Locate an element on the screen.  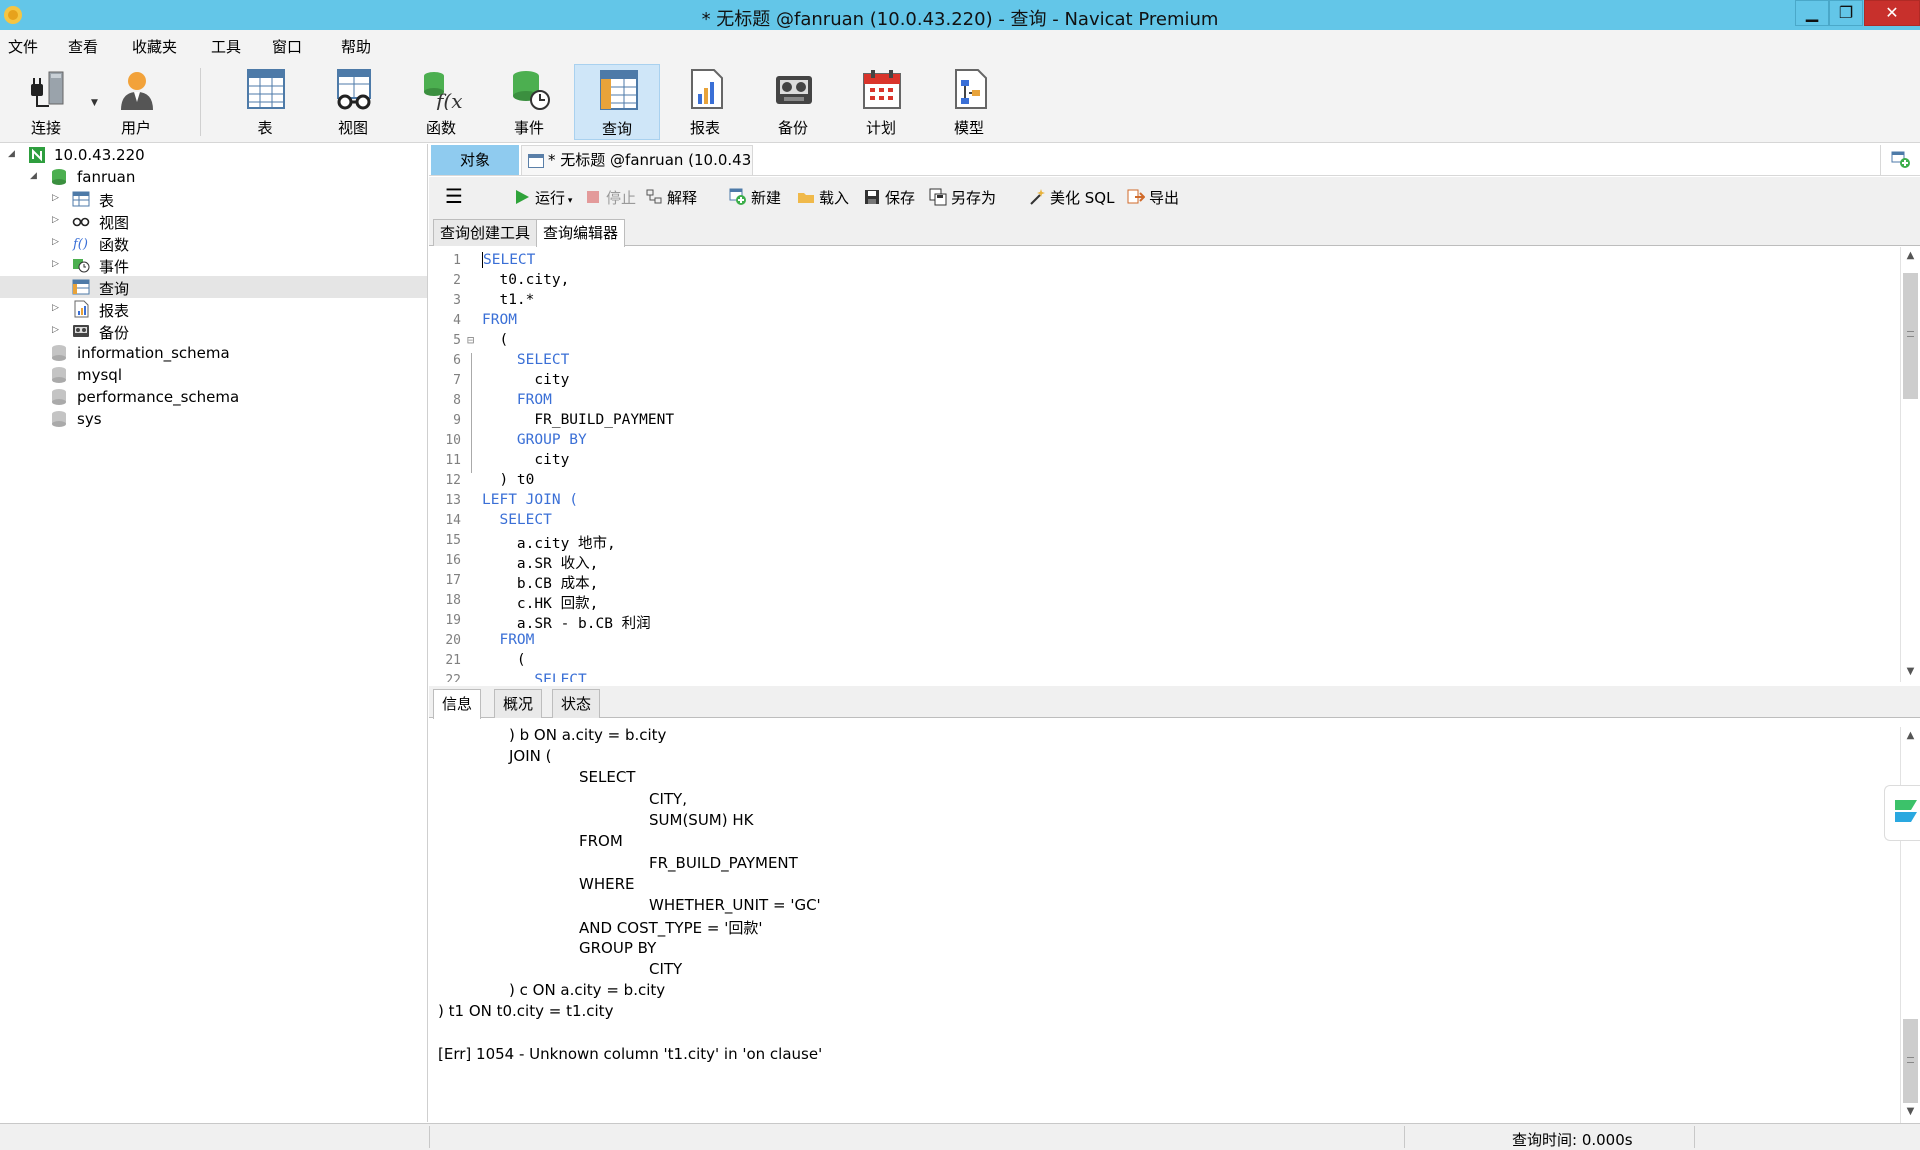
tab-query-editor: 查询编辑器 is located at coordinates (581, 233).